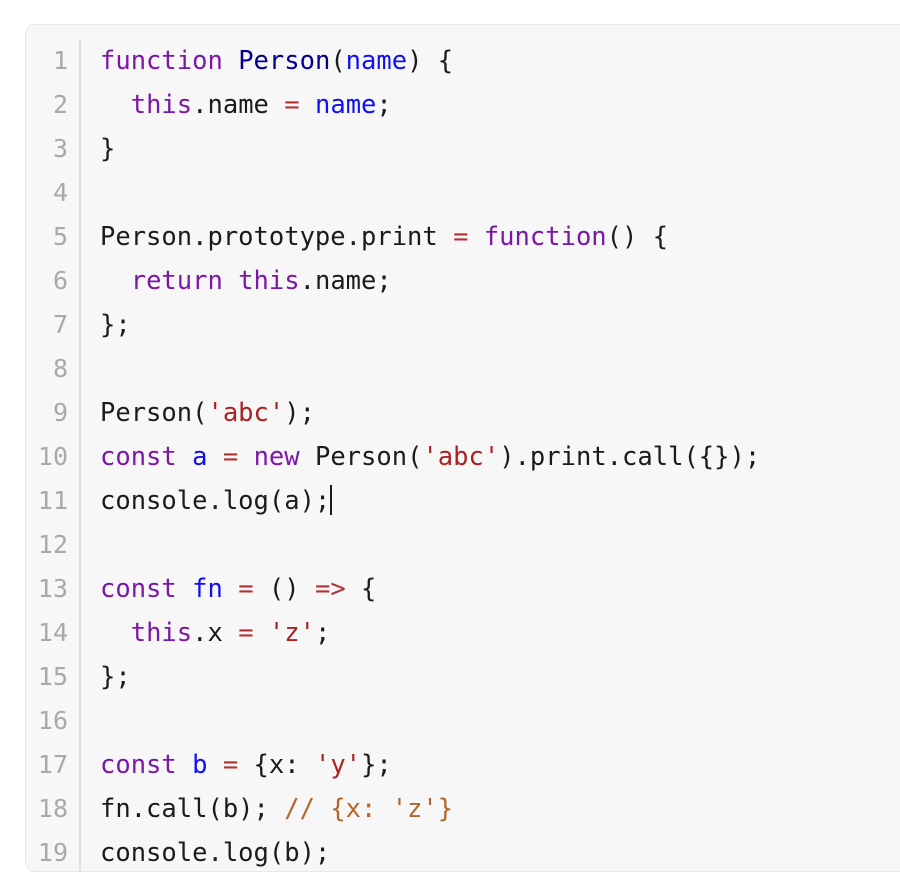 This screenshot has height=894, width=900. Describe the element at coordinates (53, 677) in the screenshot. I see `line-number: 15` at that location.